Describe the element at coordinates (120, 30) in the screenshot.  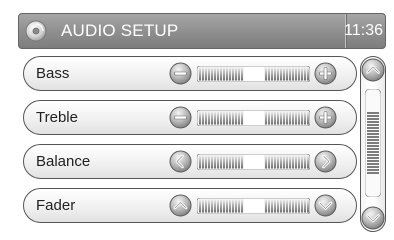
I see `page-title: AUDIO SETUP` at that location.